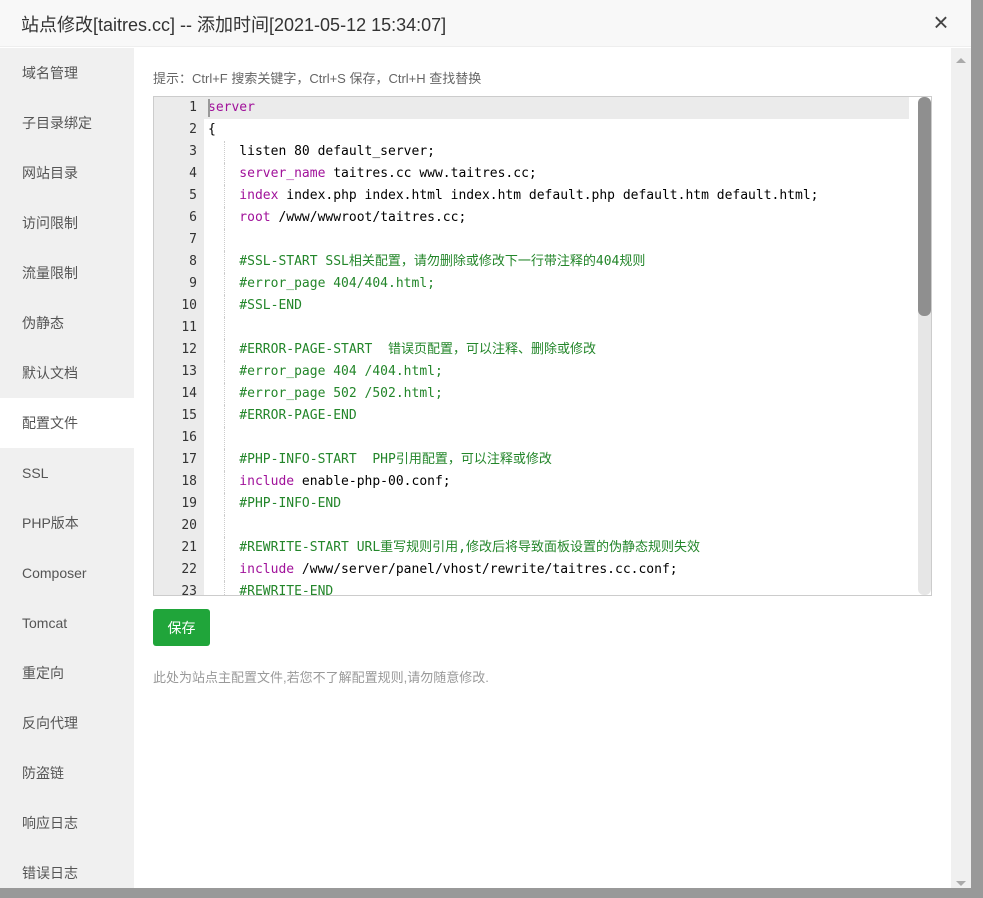 The image size is (983, 898). Describe the element at coordinates (337, 218) in the screenshot. I see `line-text: root /www/wwwroot/taitres.cc;` at that location.